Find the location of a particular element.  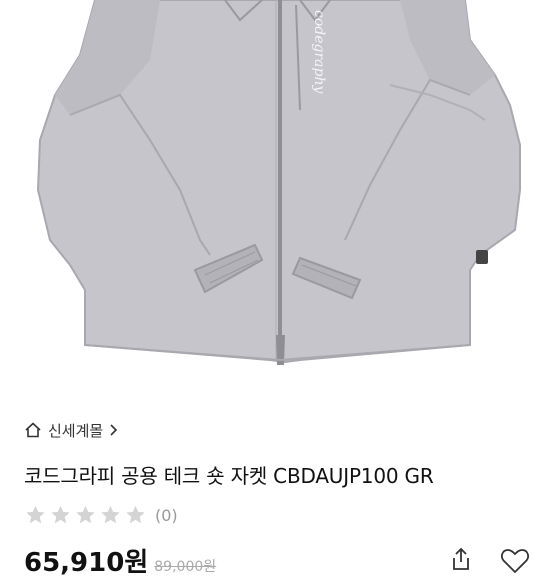

original-price: 89,000원 is located at coordinates (185, 567).